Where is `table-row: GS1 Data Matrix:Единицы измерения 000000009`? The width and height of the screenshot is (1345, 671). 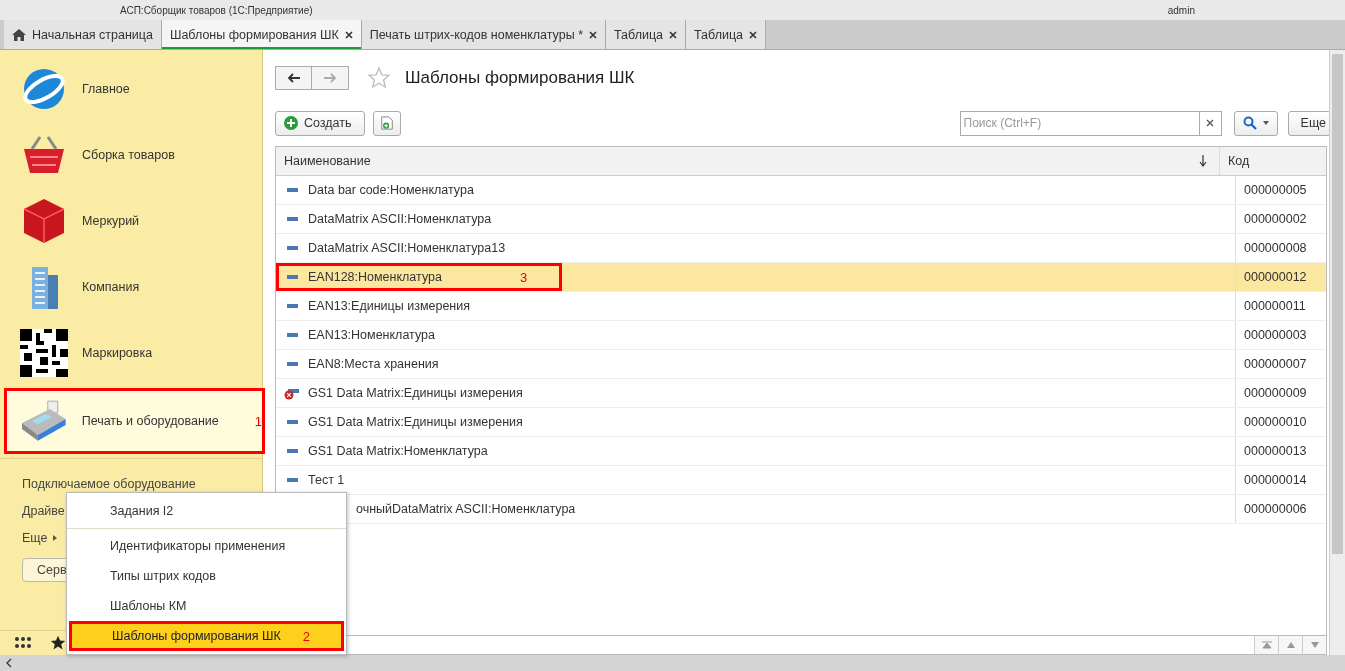
table-row: GS1 Data Matrix:Единицы измерения 000000009 is located at coordinates (801, 393).